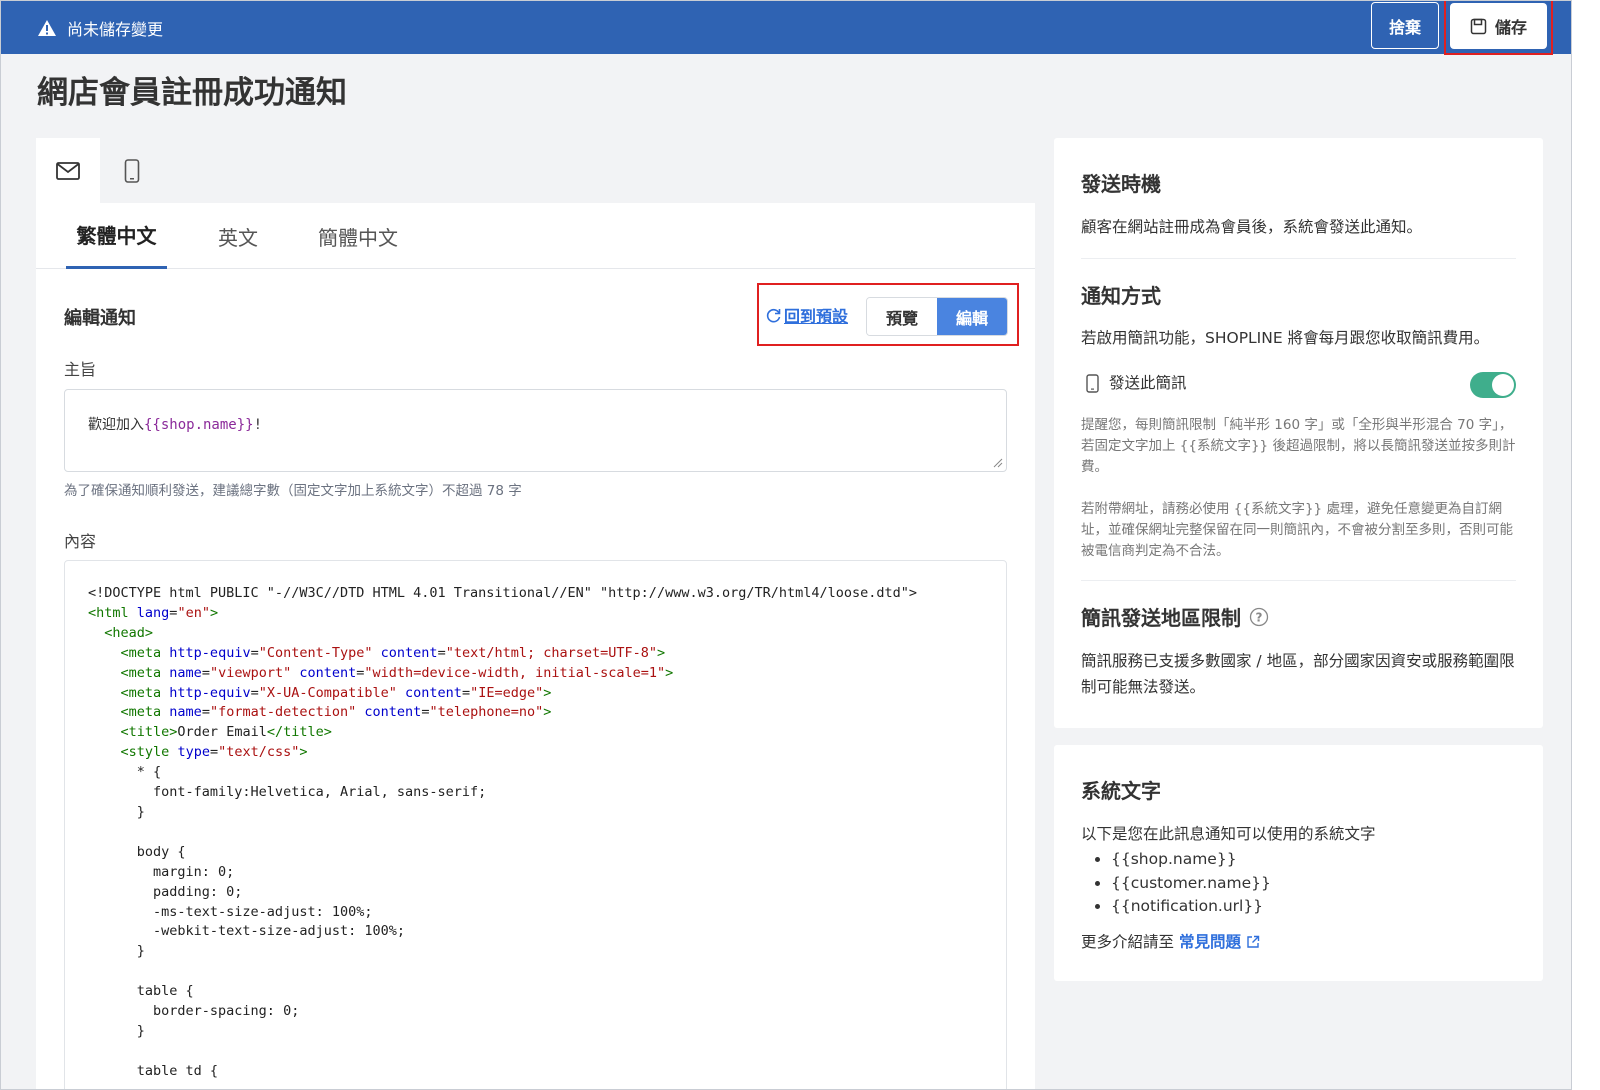 This screenshot has height=1090, width=1600. I want to click on language-tabs: 繁體中文 英文 簡體中文, so click(535, 236).